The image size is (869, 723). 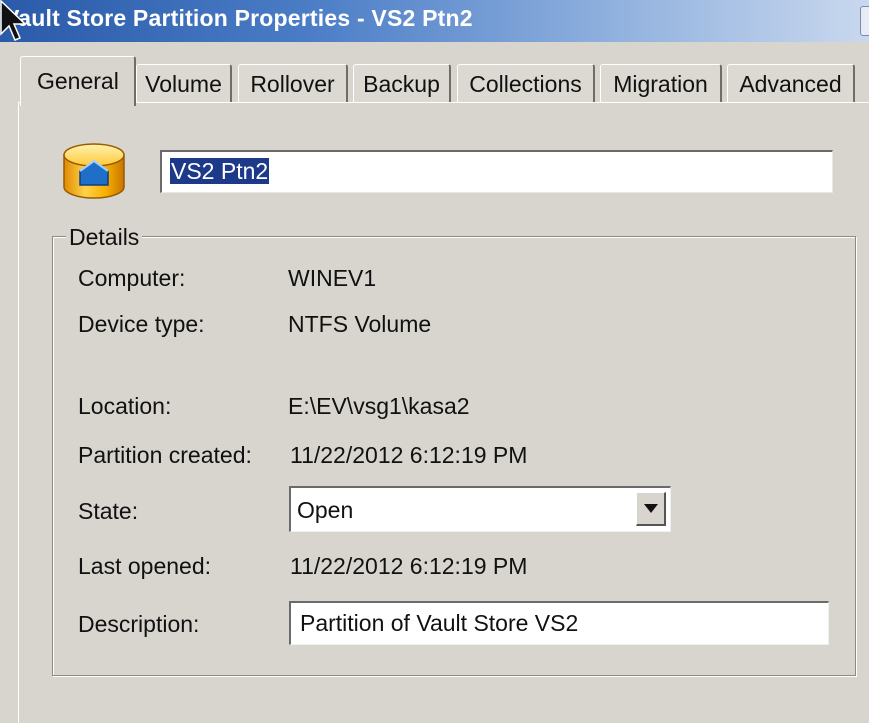 What do you see at coordinates (402, 83) in the screenshot?
I see `tab-backup: Backup` at bounding box center [402, 83].